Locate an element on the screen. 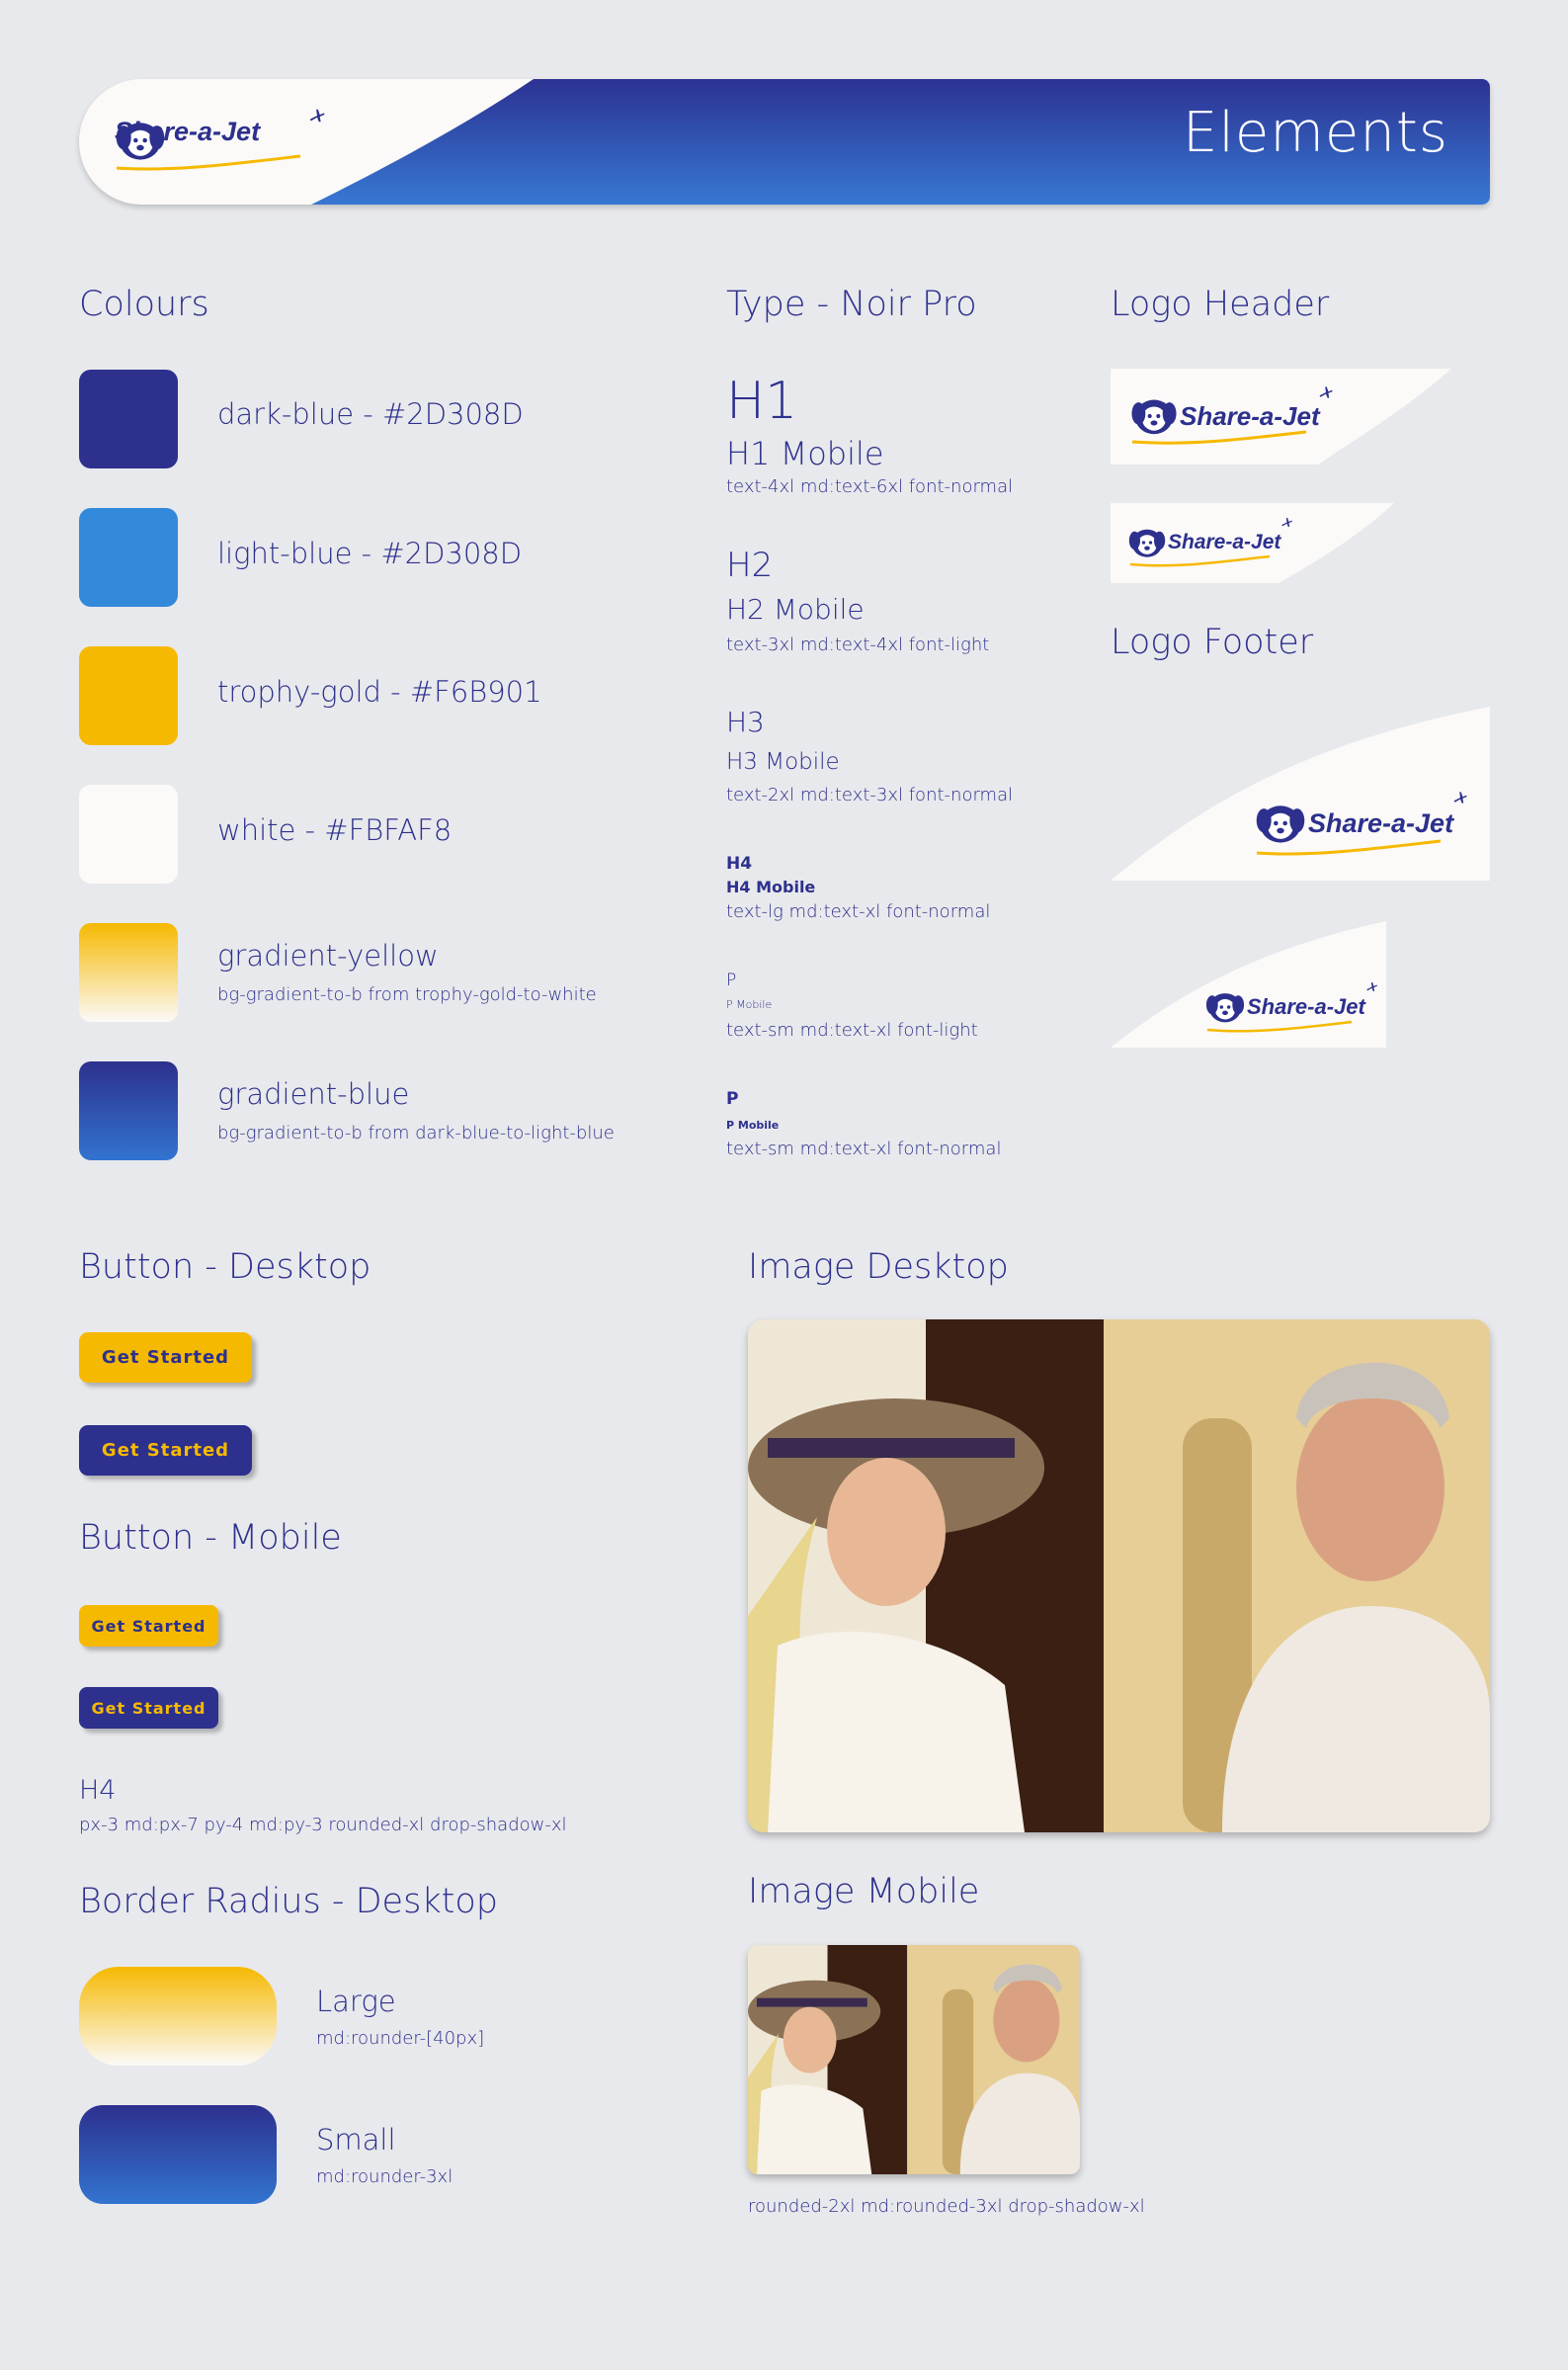 The width and height of the screenshot is (1568, 2370). get-started-button-yellow: Get Started is located at coordinates (165, 1357).